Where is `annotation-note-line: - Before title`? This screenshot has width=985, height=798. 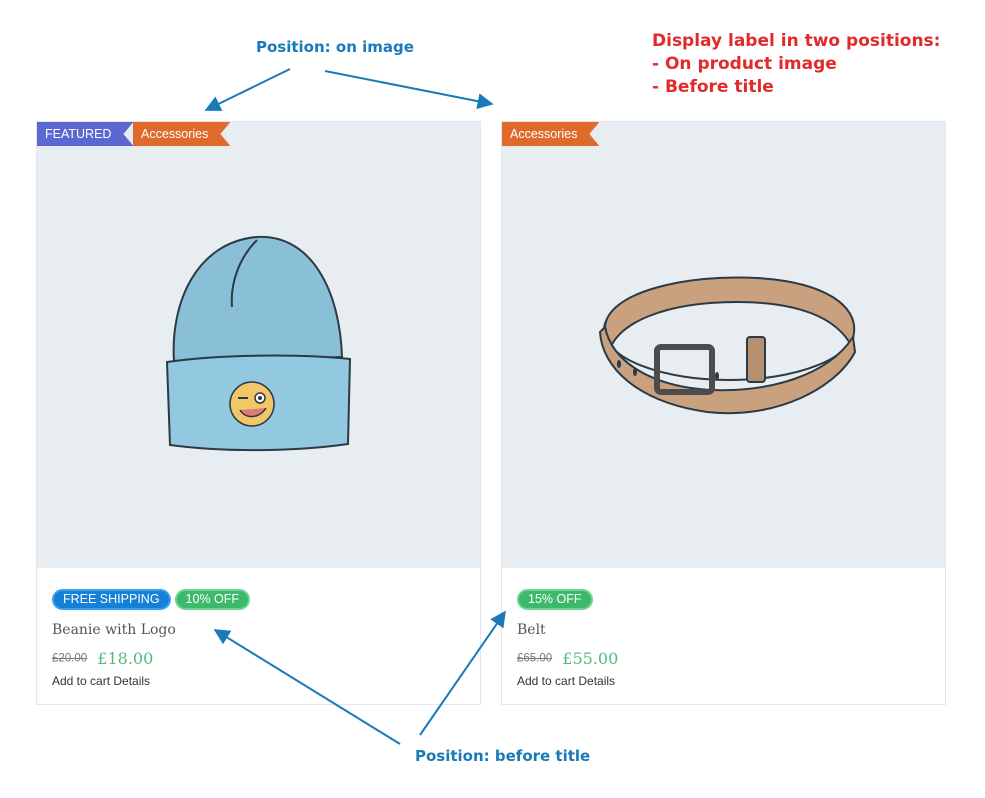 annotation-note-line: - Before title is located at coordinates (713, 87).